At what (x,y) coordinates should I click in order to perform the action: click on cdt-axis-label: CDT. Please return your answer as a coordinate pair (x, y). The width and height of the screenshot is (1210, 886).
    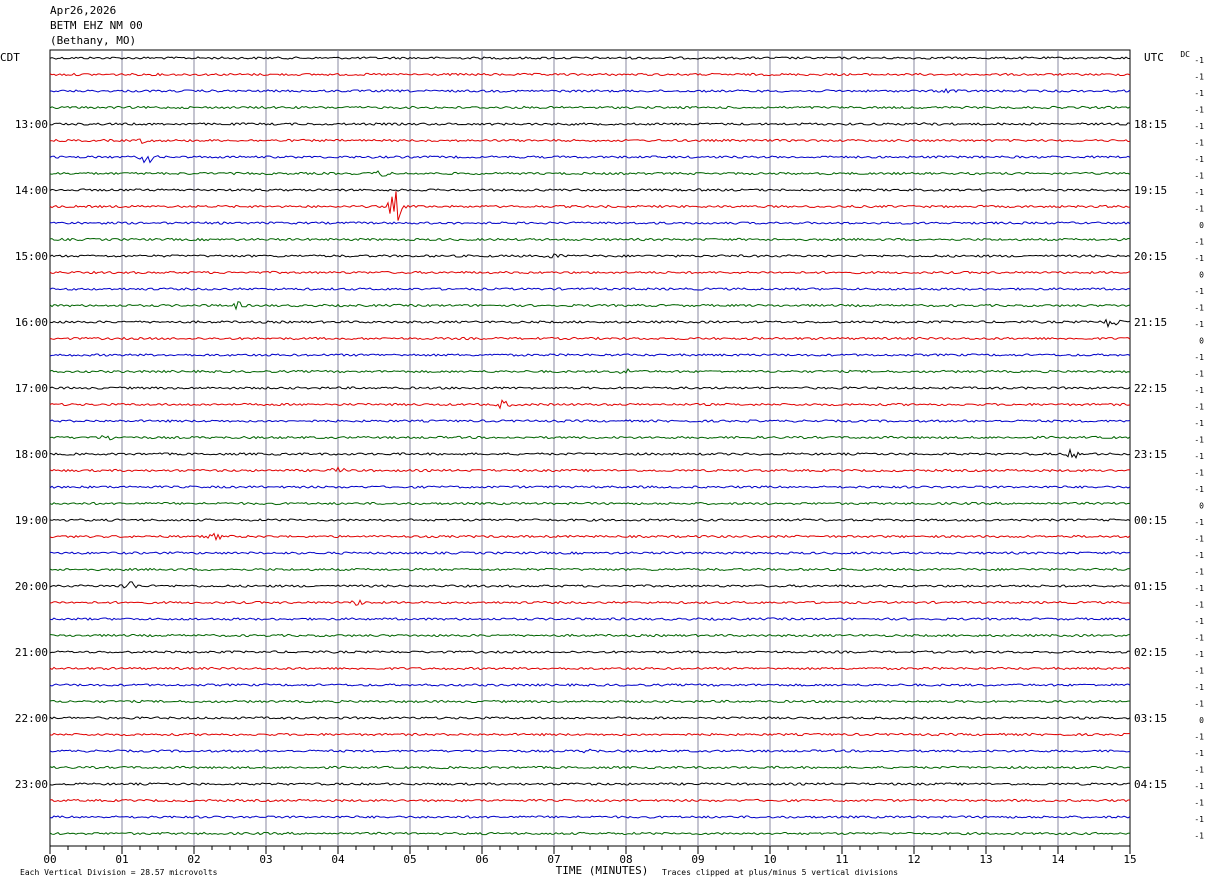
    Looking at the image, I should click on (10, 57).